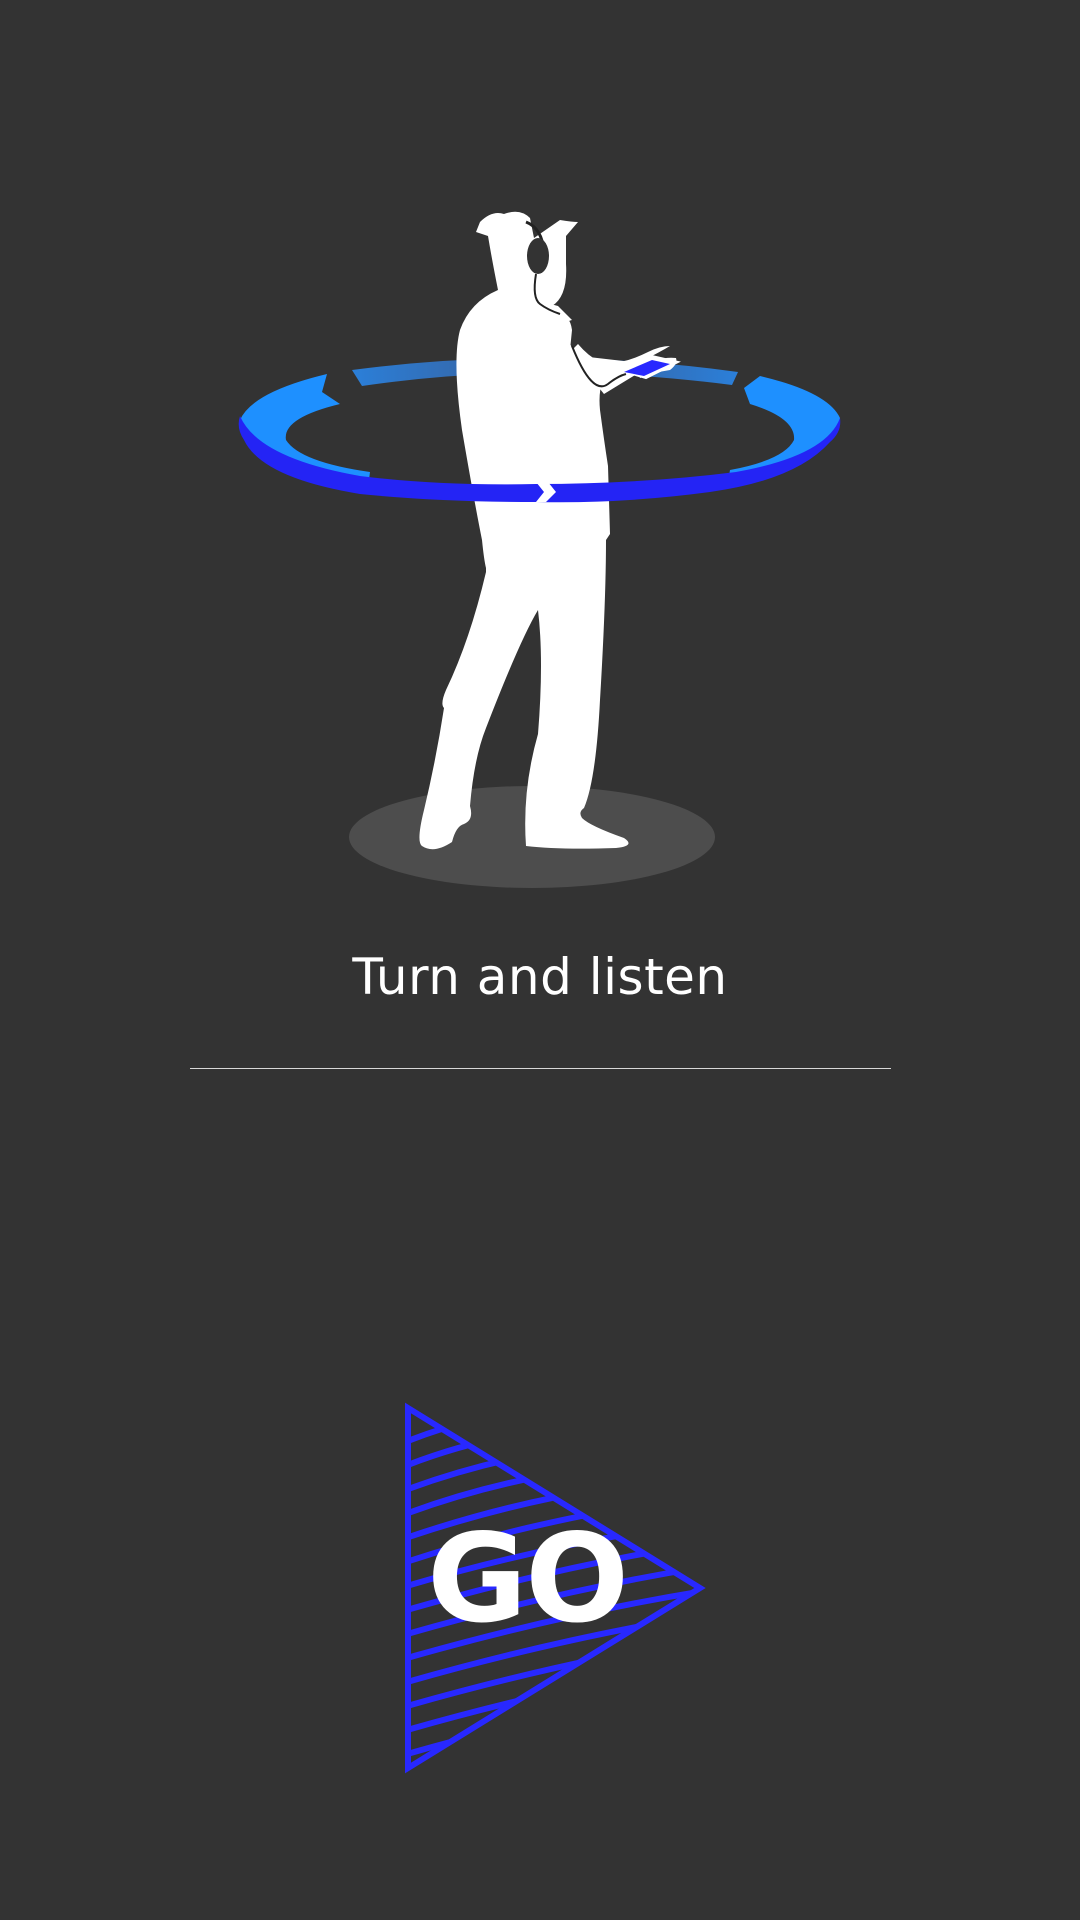  What do you see at coordinates (548, 530) in the screenshot?
I see `person-silhouette` at bounding box center [548, 530].